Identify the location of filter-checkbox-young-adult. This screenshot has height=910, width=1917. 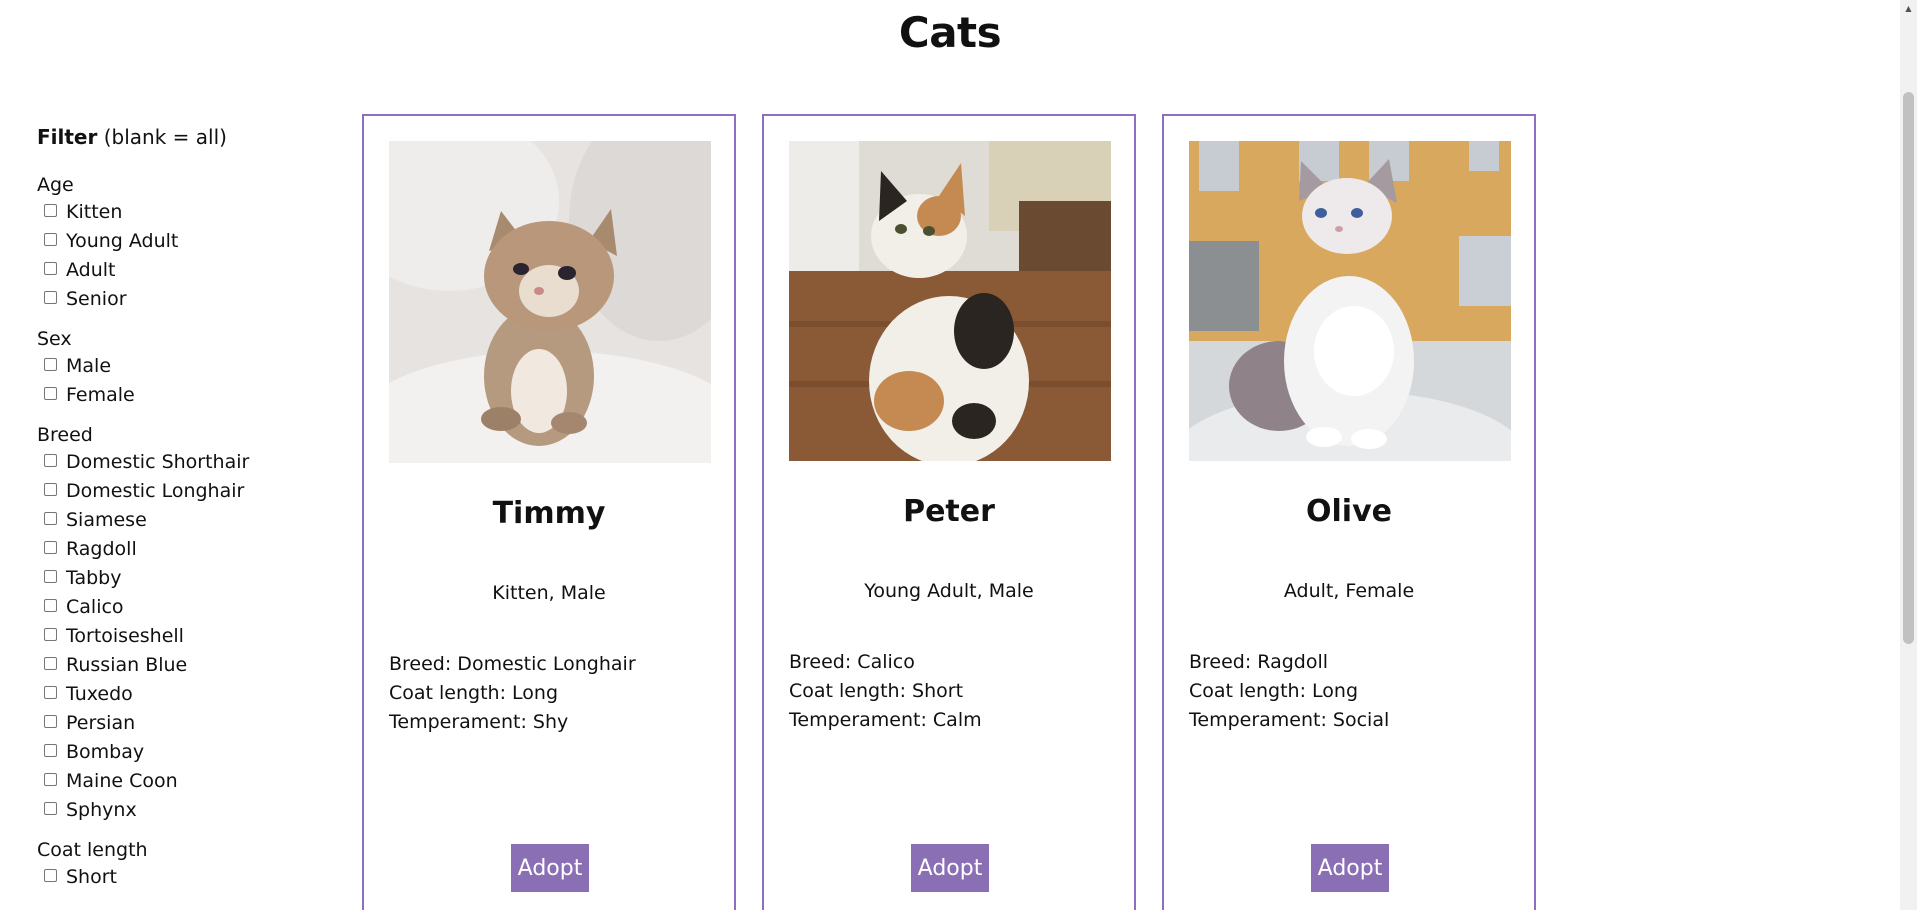
(50, 239).